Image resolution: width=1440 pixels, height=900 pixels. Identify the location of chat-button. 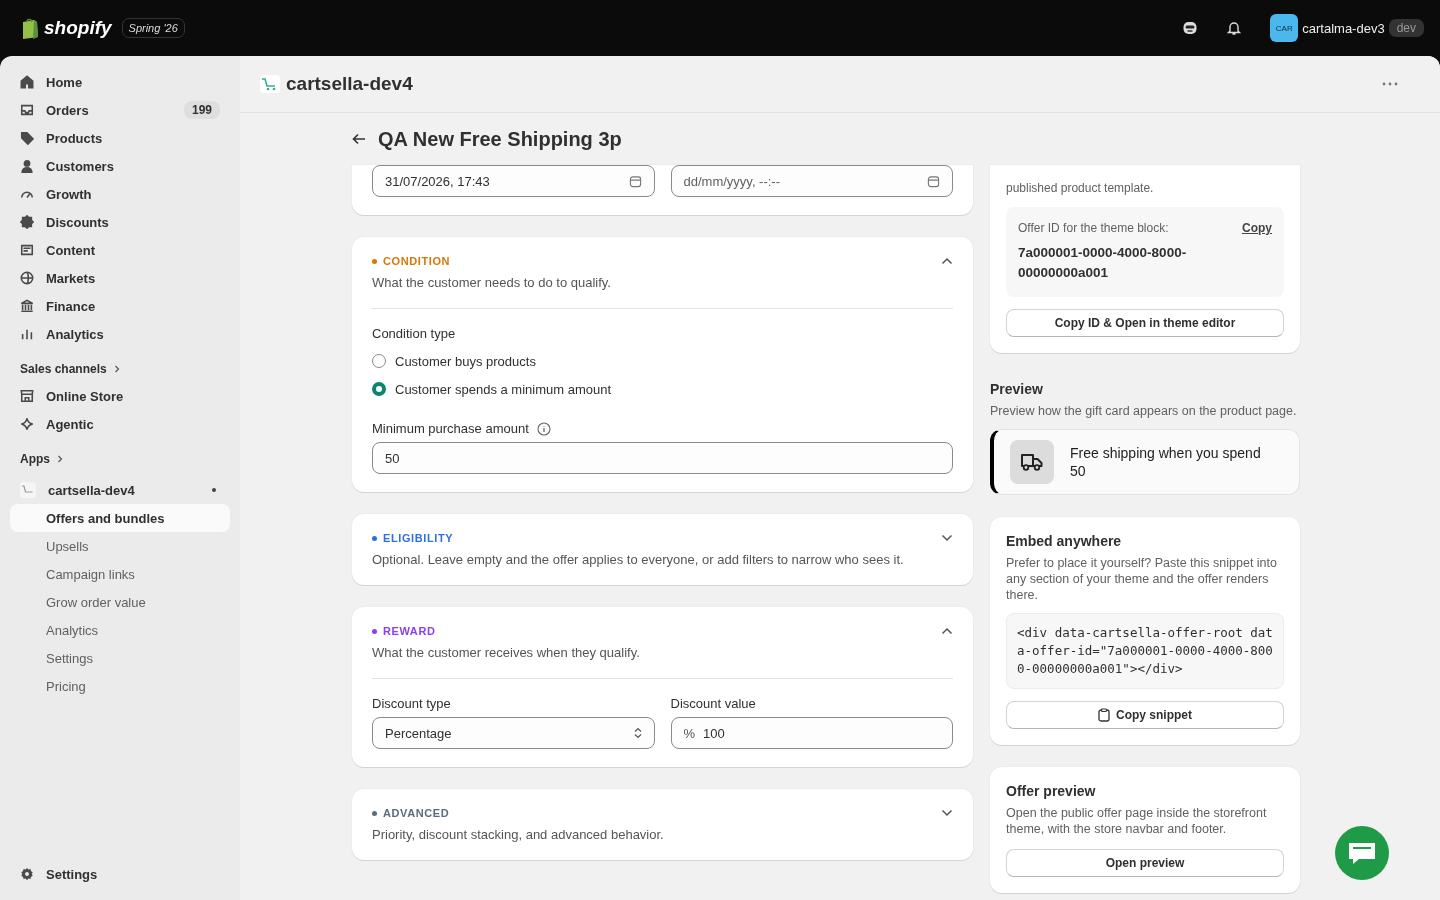
(1362, 853).